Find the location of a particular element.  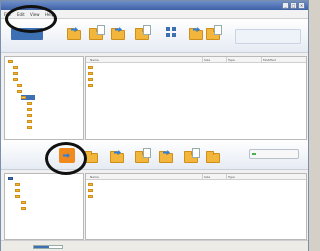

menu-view: View is located at coordinates (35, 14).